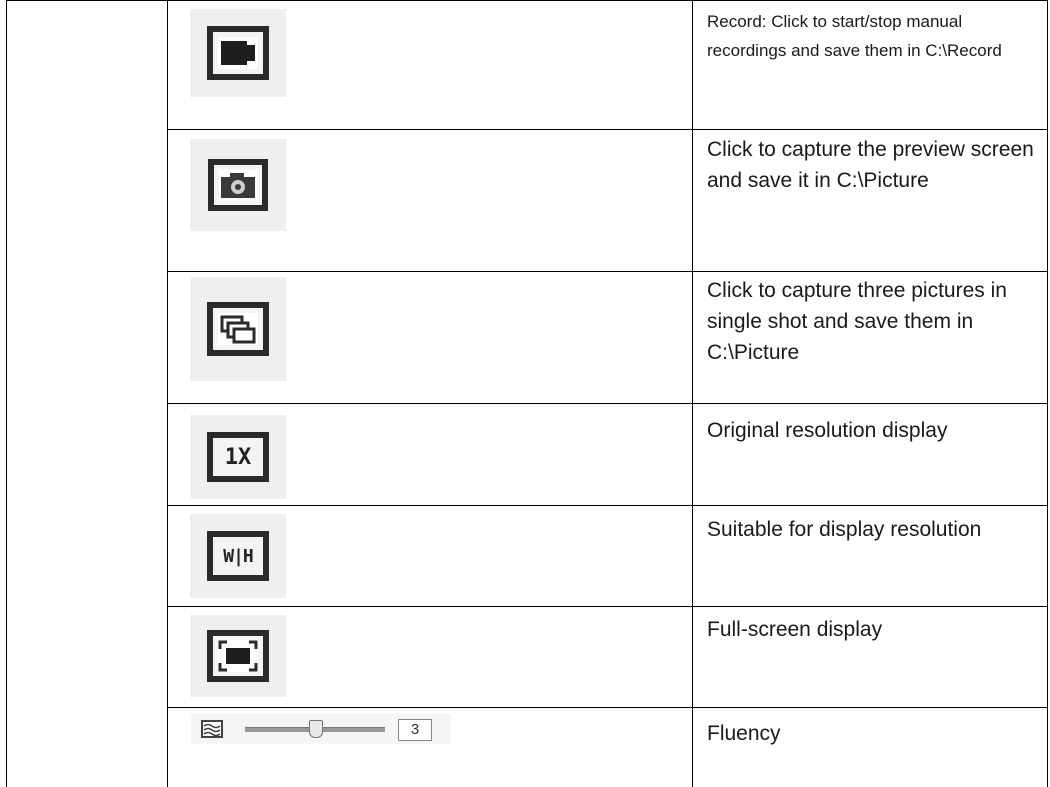 This screenshot has width=1050, height=787. What do you see at coordinates (827, 430) in the screenshot?
I see `row-description: Original resolution display` at bounding box center [827, 430].